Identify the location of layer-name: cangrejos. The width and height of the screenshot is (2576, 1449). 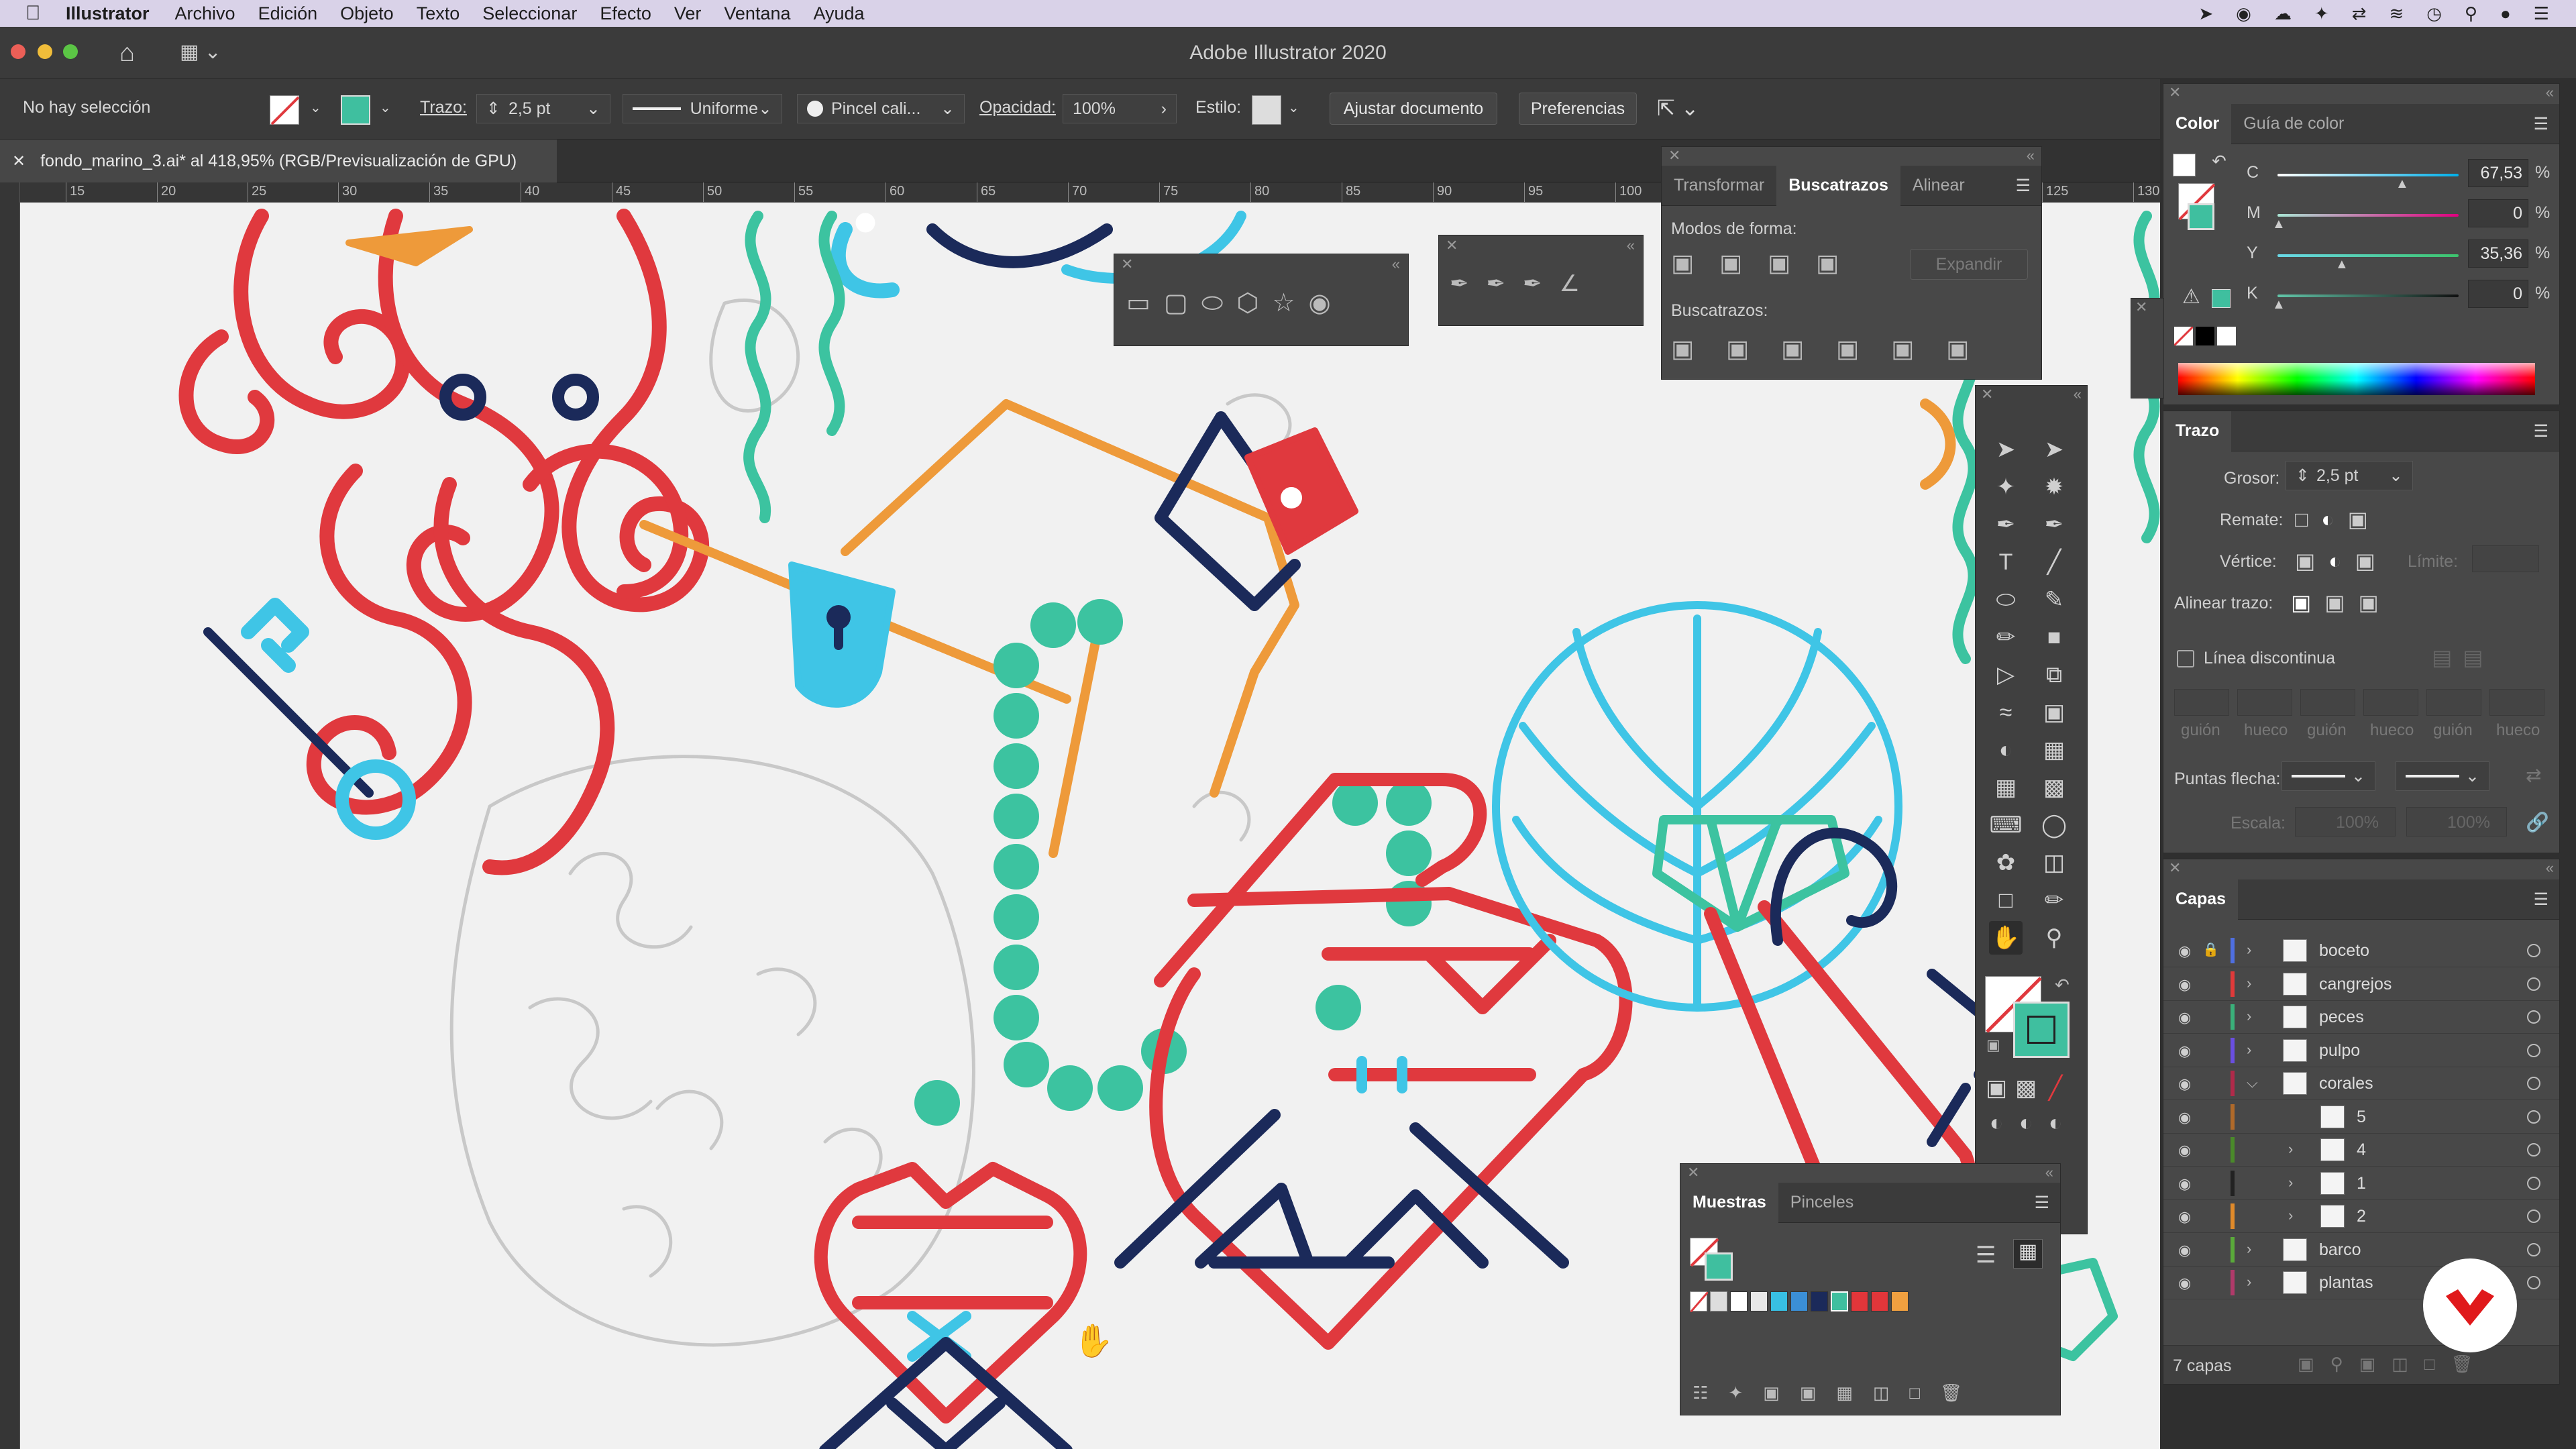
(2355, 984).